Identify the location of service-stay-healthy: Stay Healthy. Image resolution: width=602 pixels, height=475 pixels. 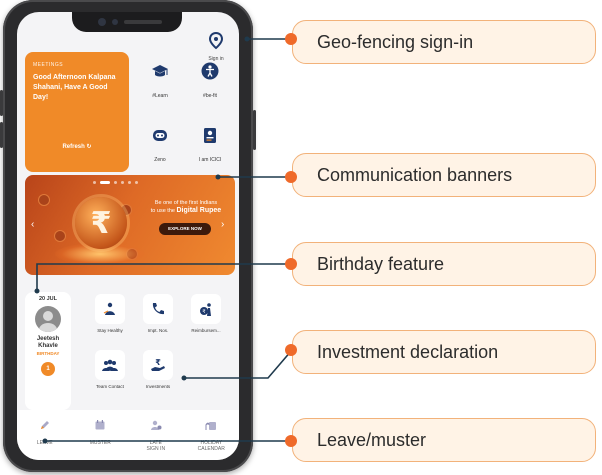
(110, 321).